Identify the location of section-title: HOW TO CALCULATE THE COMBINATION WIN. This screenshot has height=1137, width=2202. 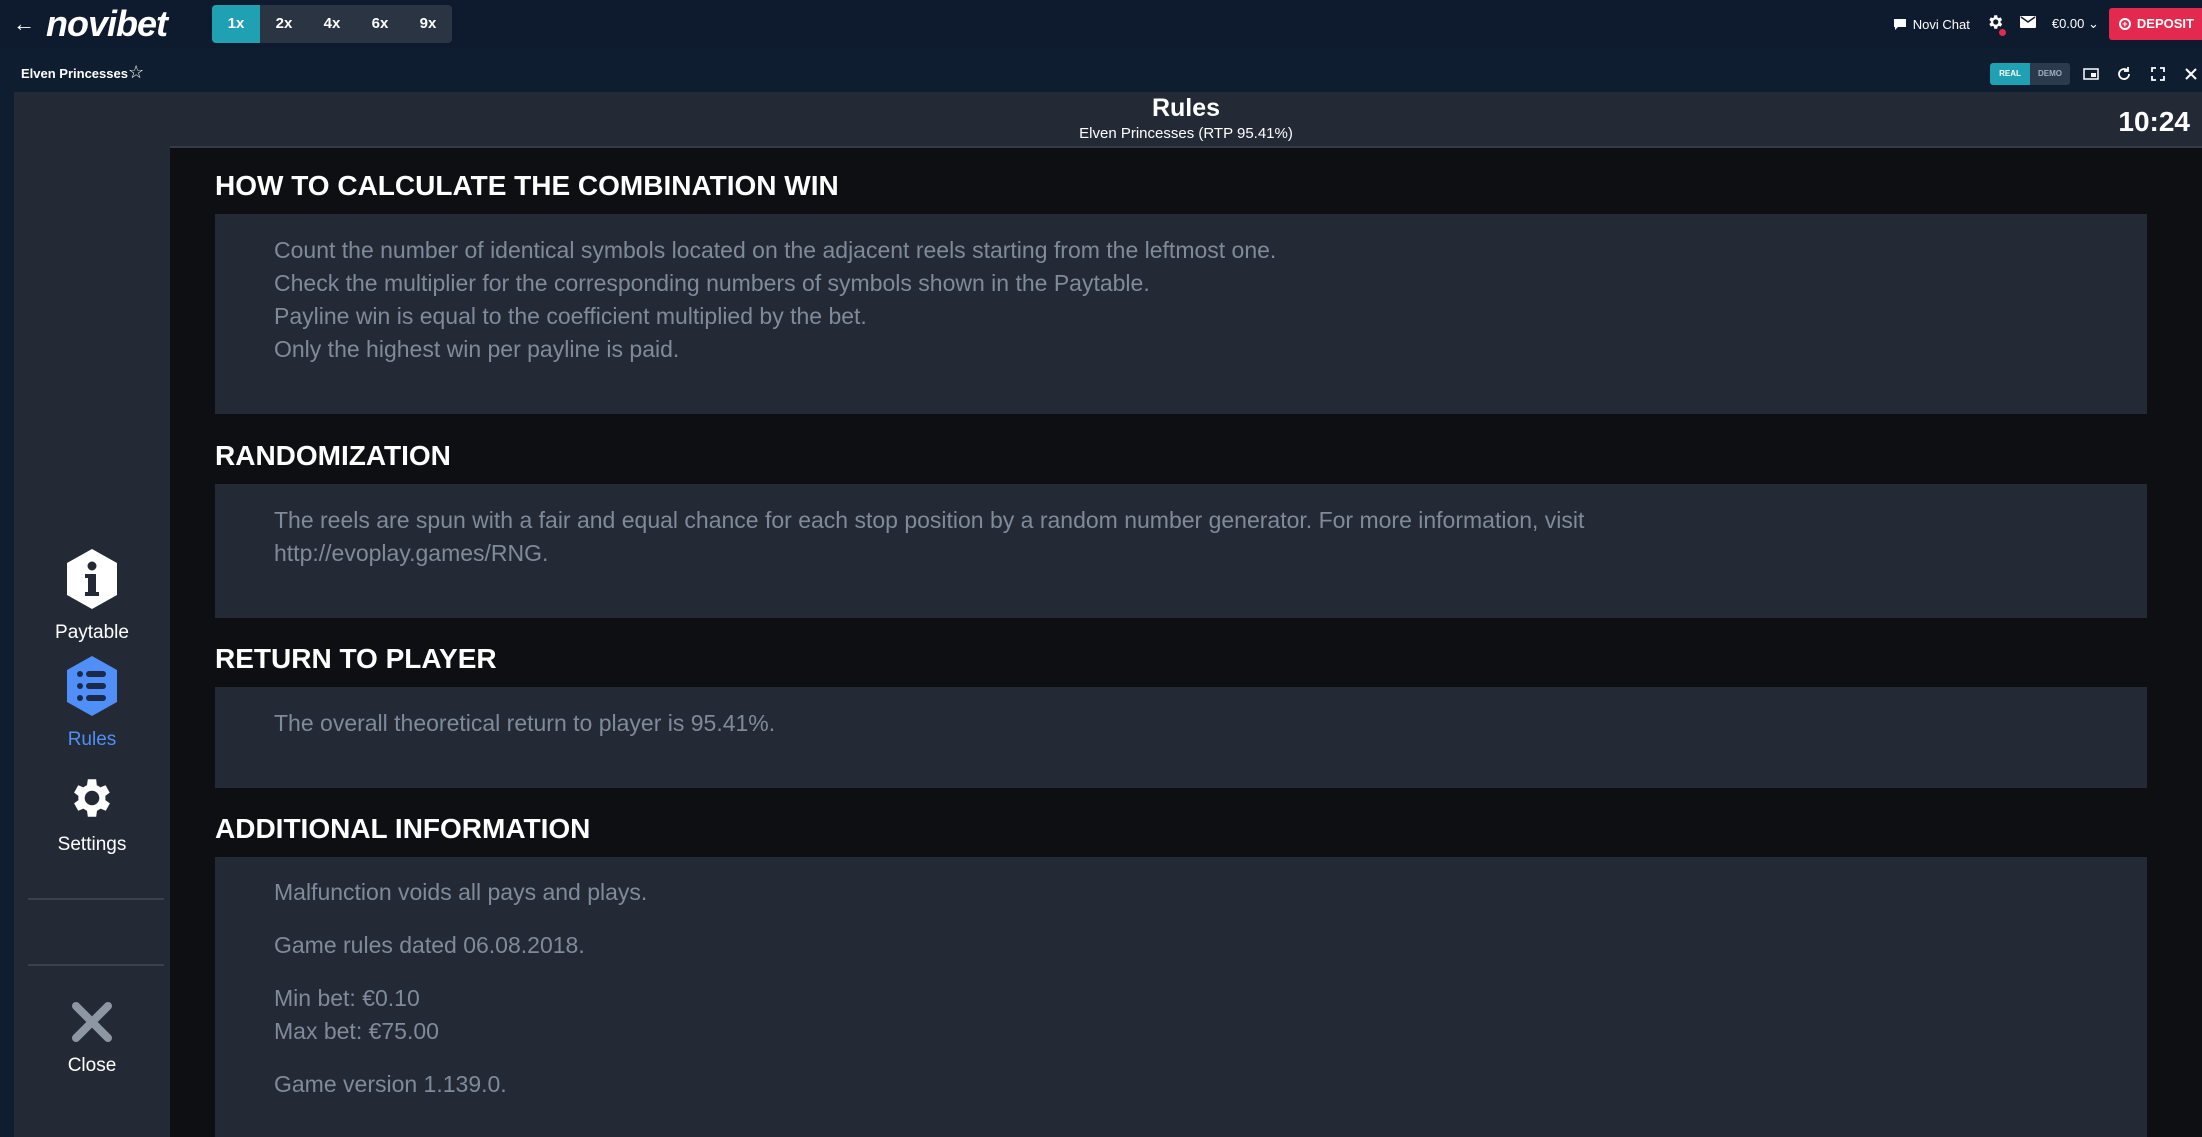
(527, 185).